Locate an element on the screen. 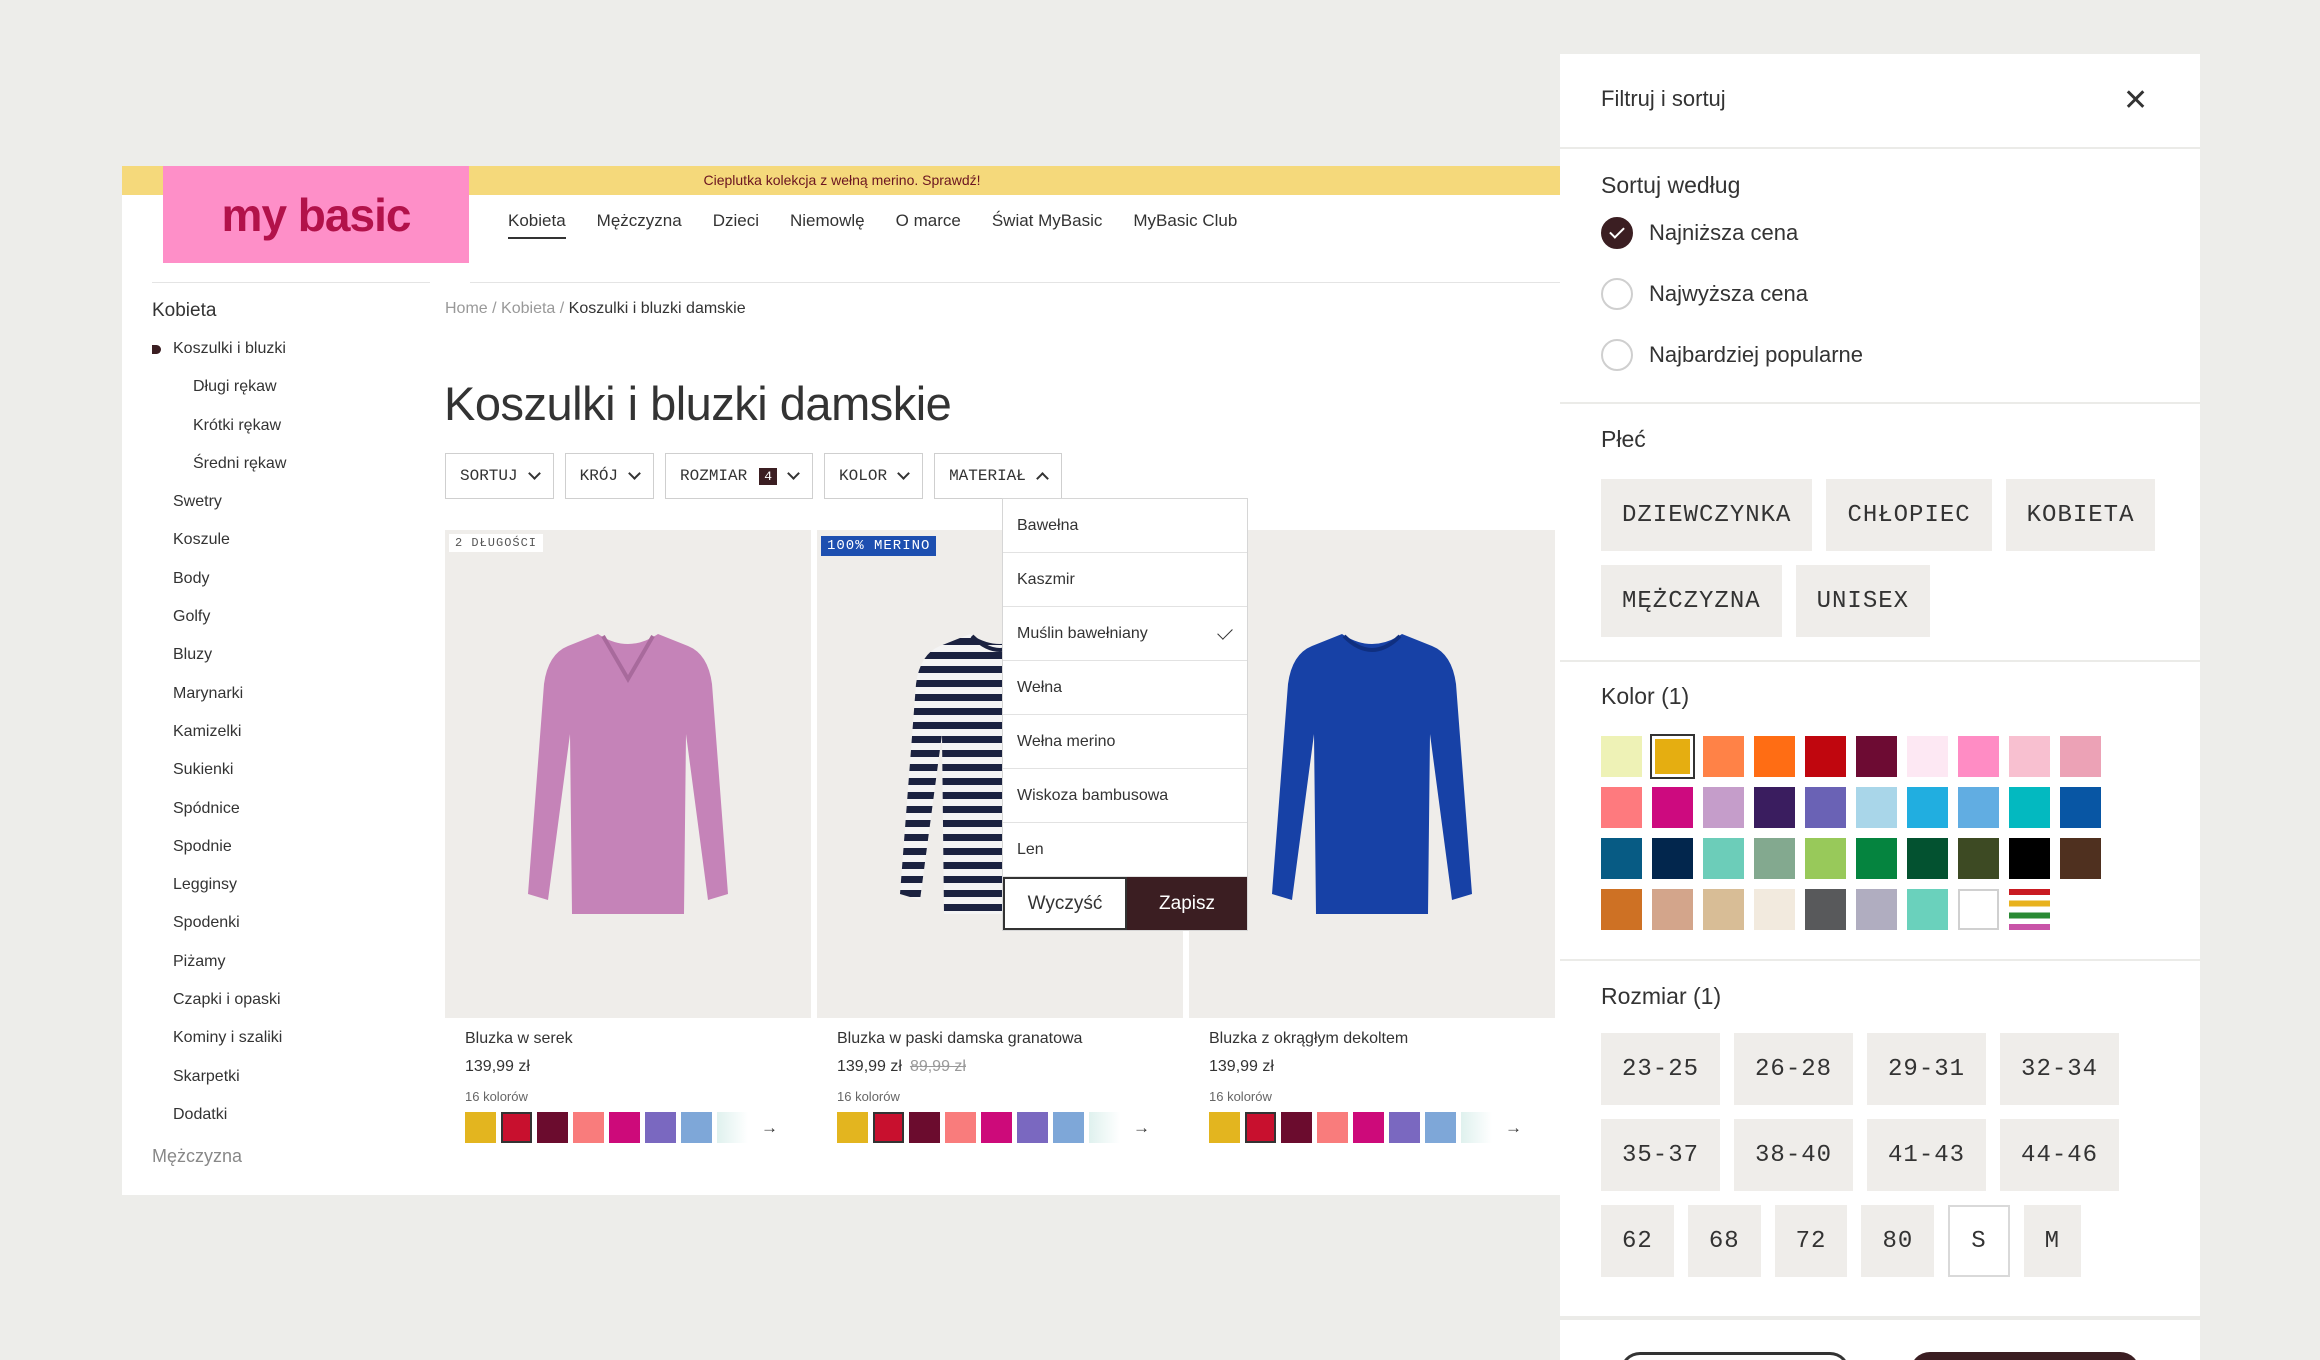  sidebar-item-legginsy: Legginsy is located at coordinates (282, 895).